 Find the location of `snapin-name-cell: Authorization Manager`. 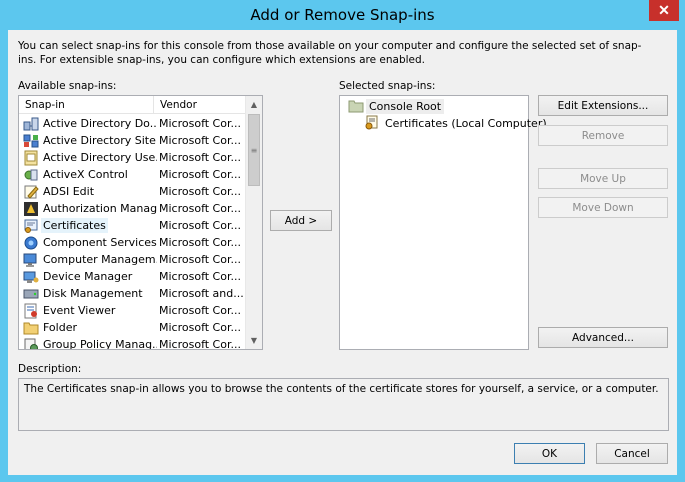

snapin-name-cell: Authorization Manager is located at coordinates (88, 209).